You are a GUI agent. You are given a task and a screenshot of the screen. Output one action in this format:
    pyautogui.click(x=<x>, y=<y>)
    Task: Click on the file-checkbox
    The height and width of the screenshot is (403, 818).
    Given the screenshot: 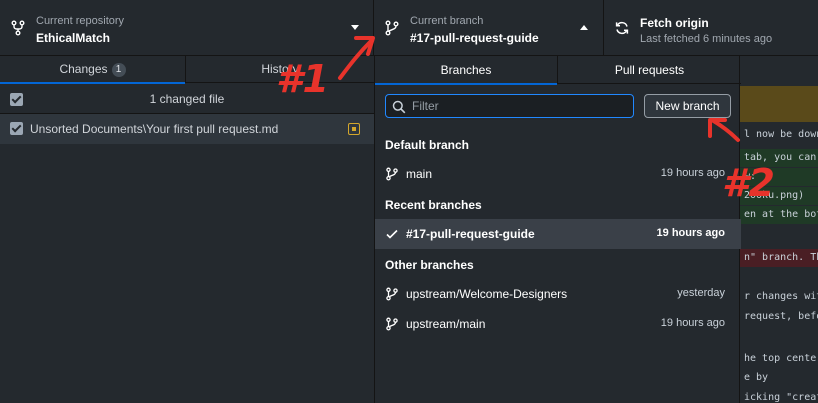 What is the action you would take?
    pyautogui.click(x=16, y=128)
    